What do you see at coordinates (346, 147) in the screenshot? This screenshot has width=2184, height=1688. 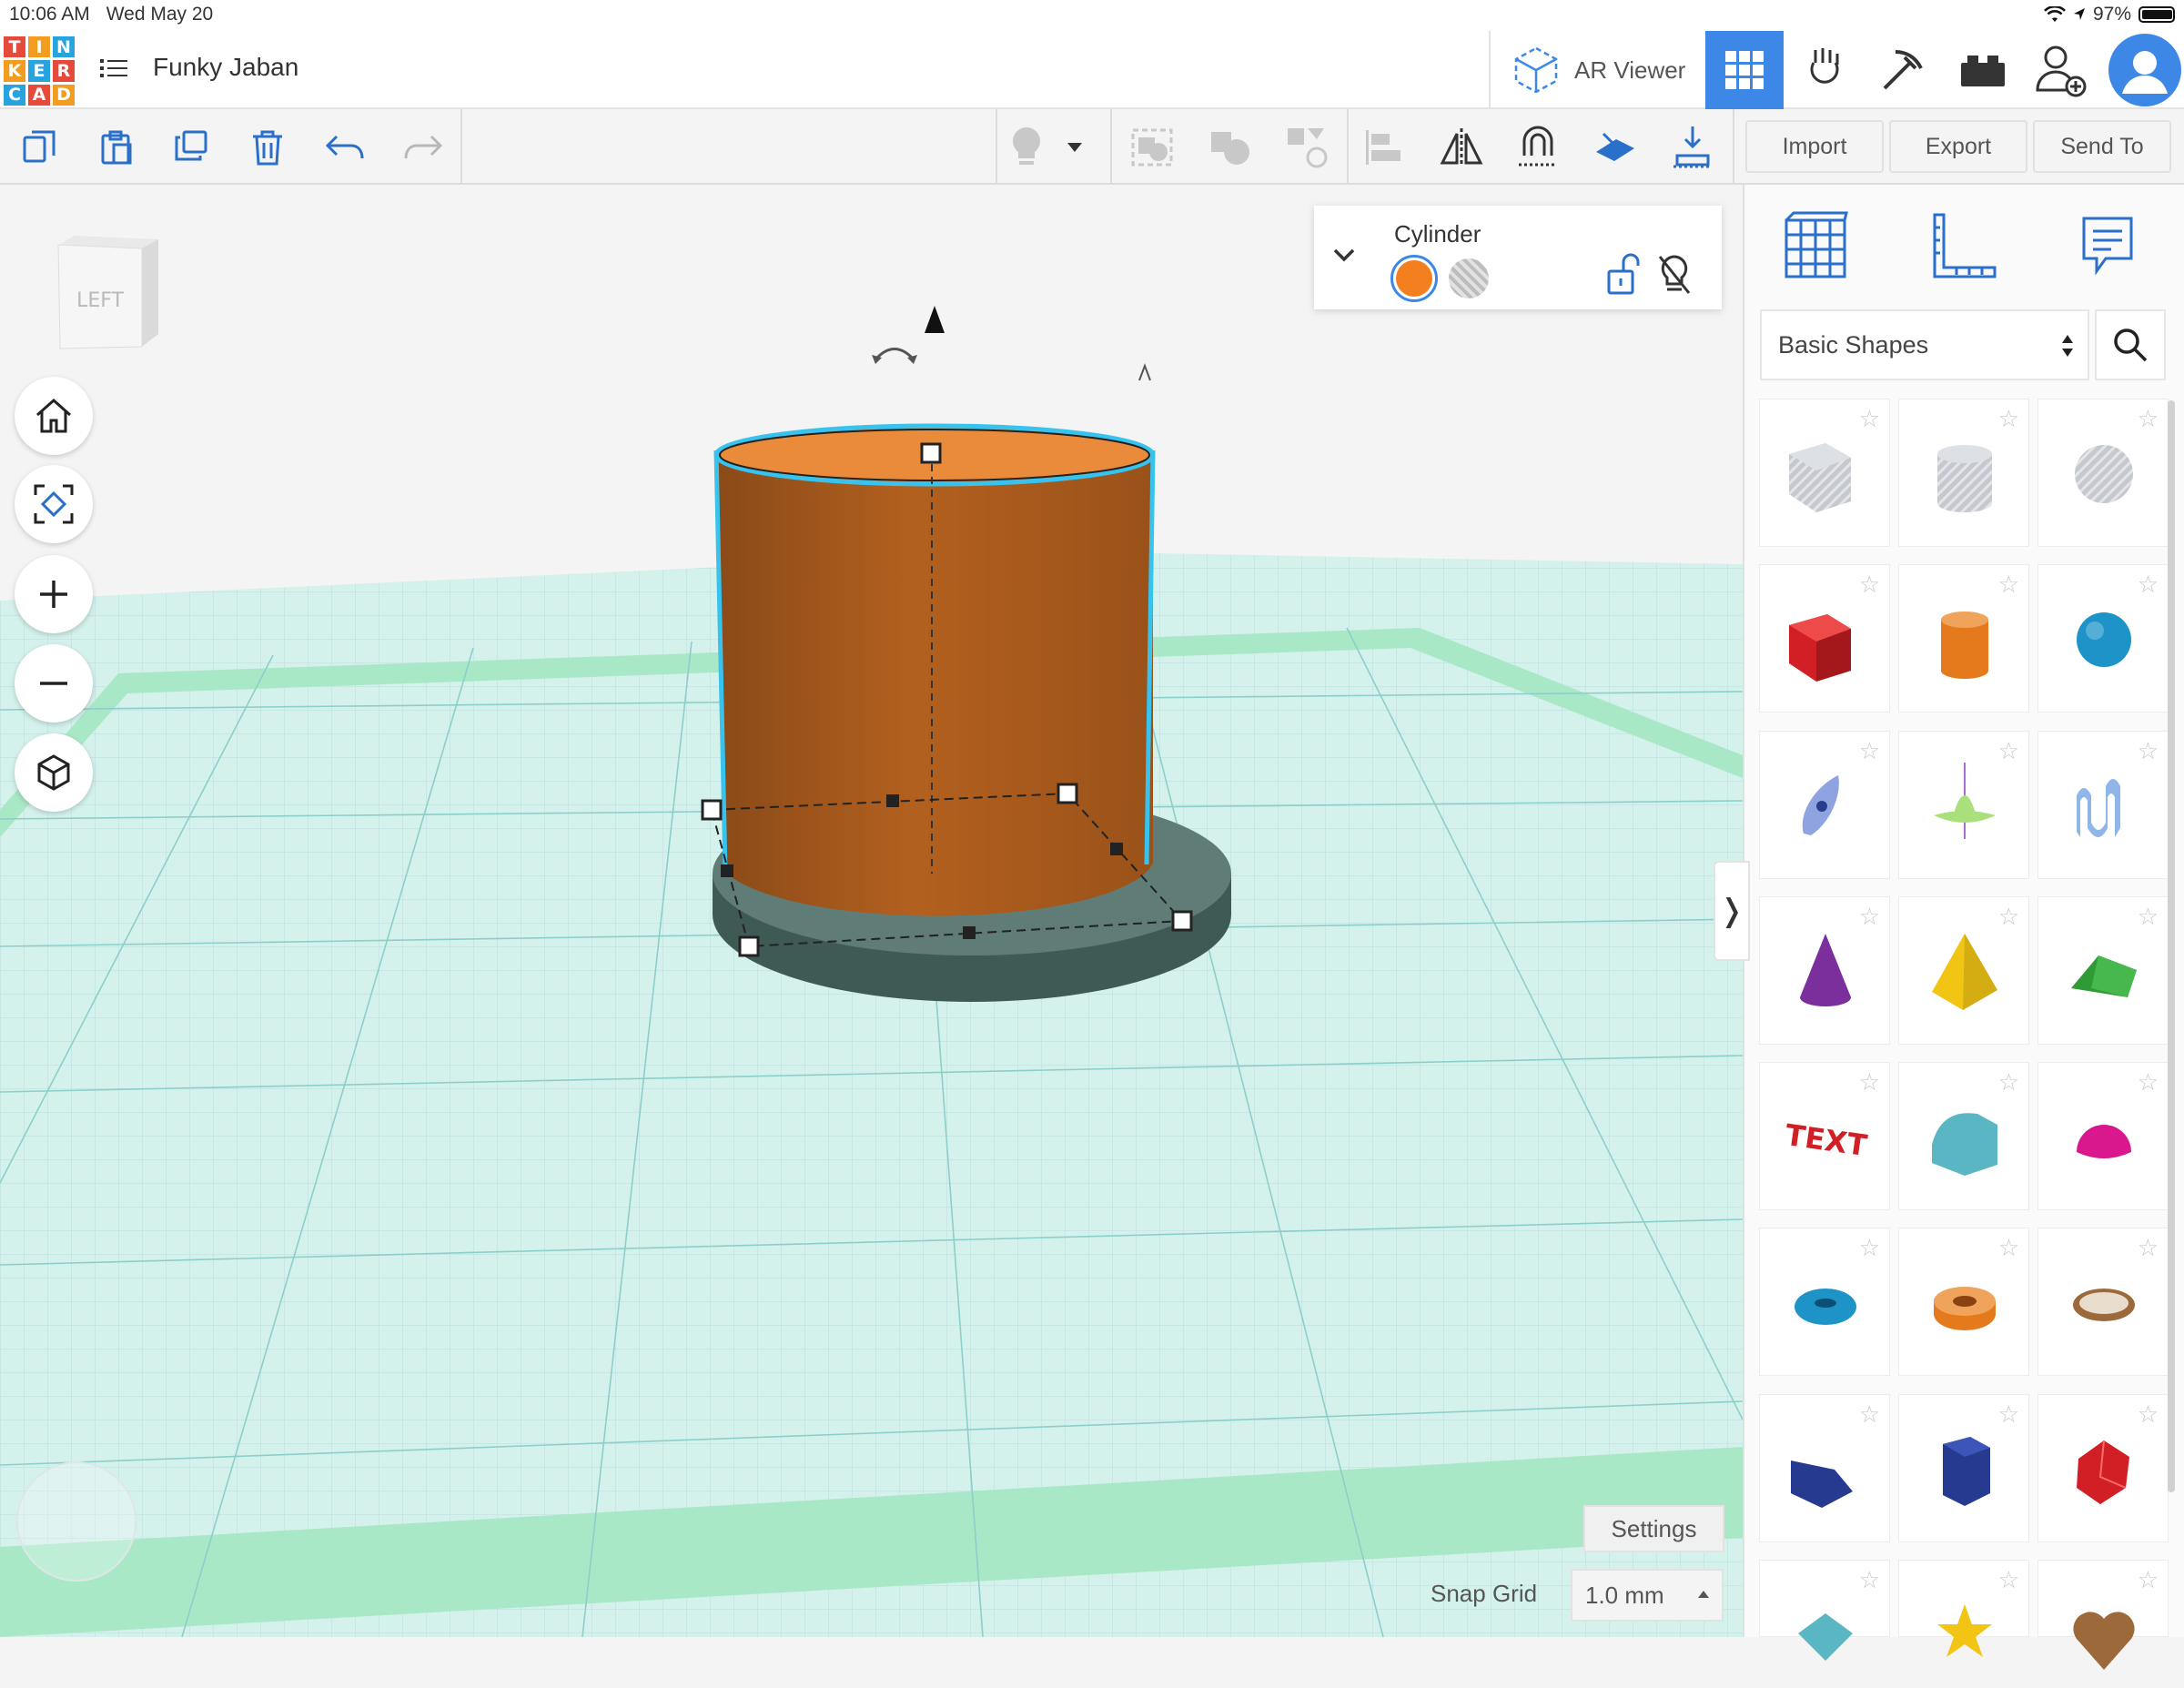 I see `undo-button` at bounding box center [346, 147].